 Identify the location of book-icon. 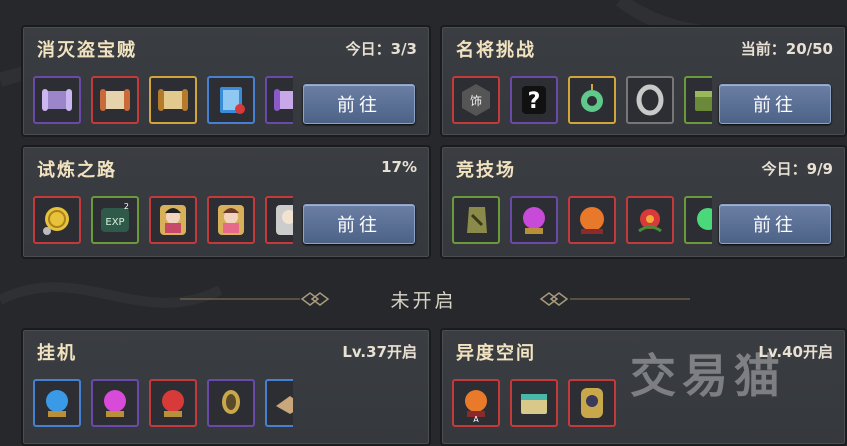
(231, 100).